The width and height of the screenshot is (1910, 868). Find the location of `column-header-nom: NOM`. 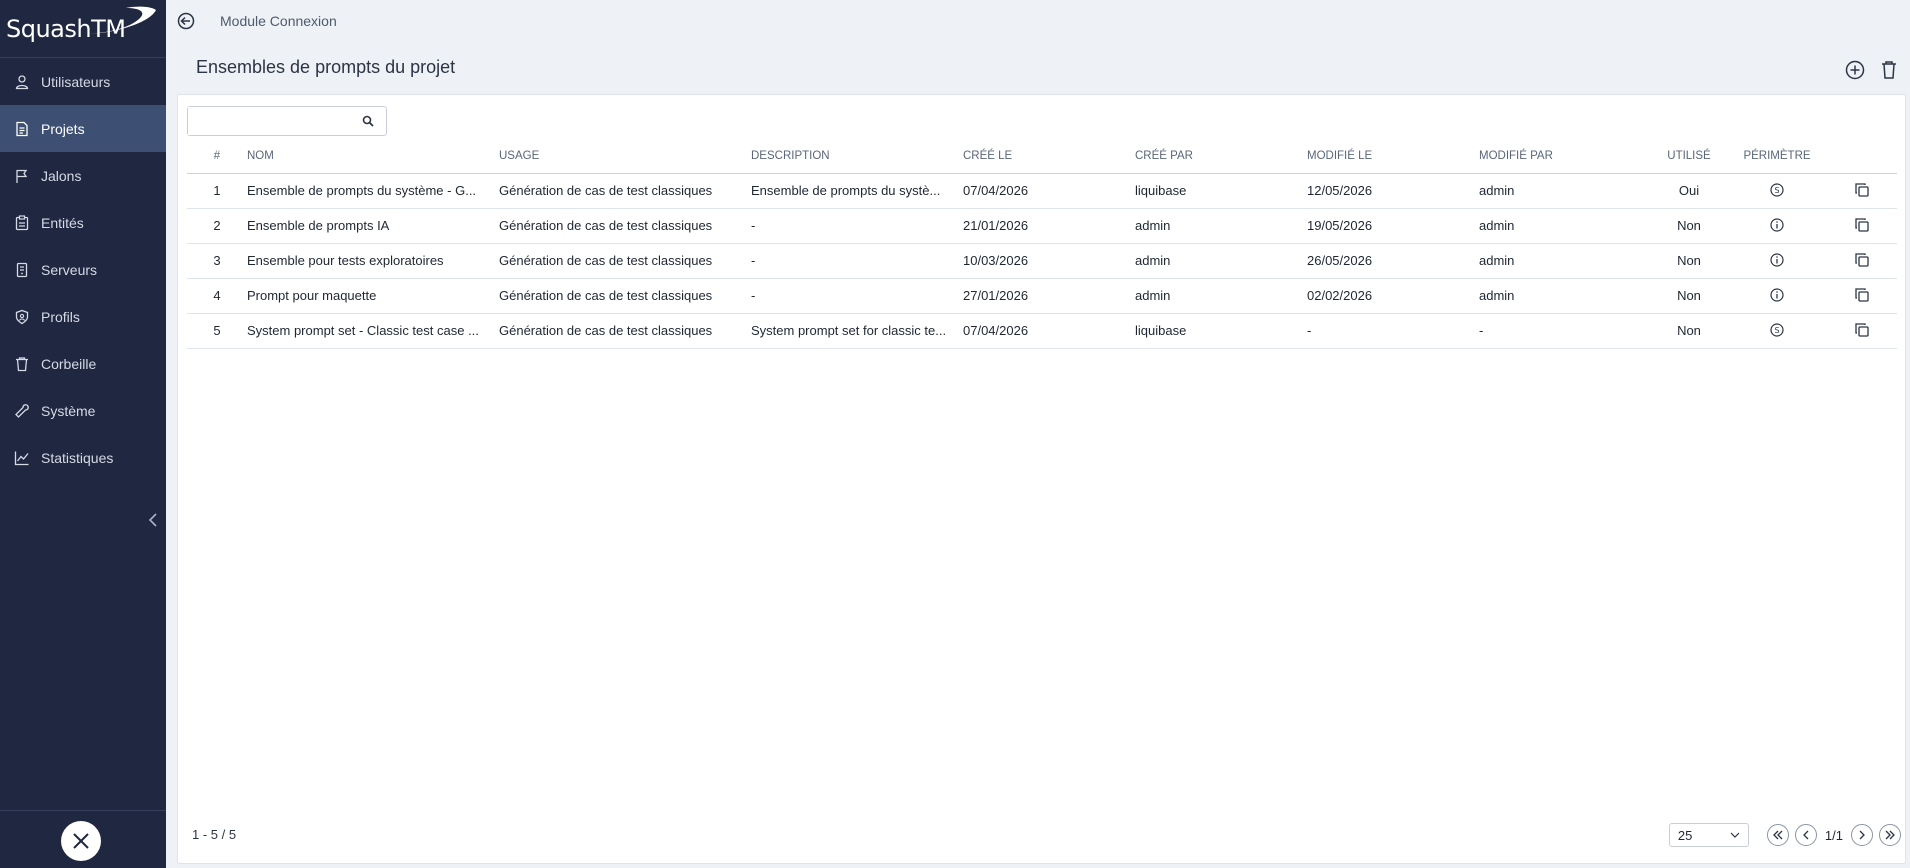

column-header-nom: NOM is located at coordinates (373, 156).